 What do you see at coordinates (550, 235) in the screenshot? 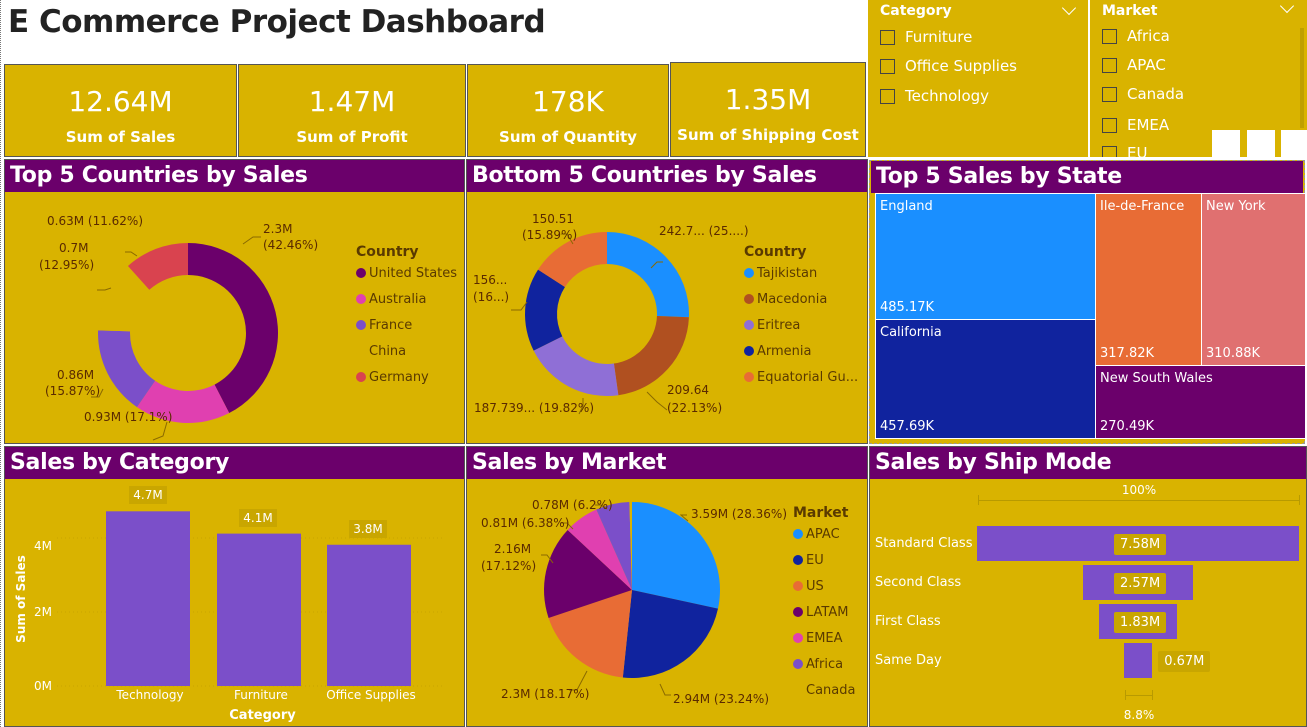
I see `data-label: (15.89%)` at bounding box center [550, 235].